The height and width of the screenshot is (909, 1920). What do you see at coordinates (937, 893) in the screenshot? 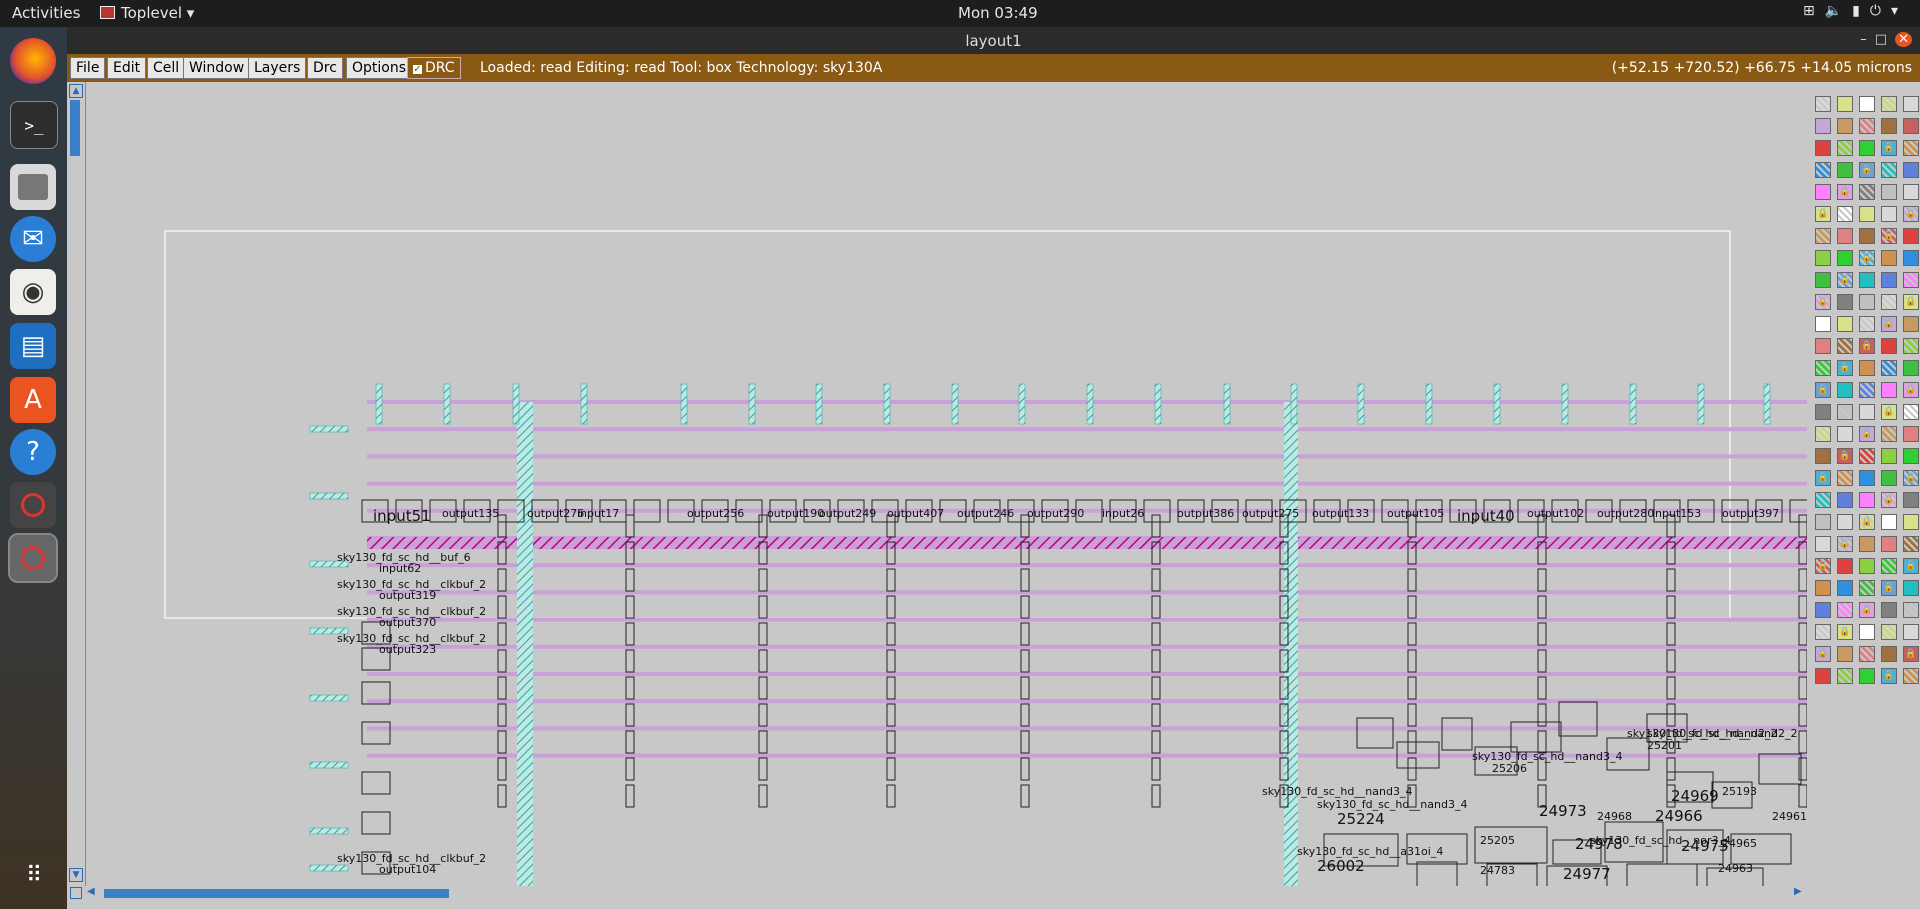
I see `horizontal-scrollbar: ◀ ▶` at bounding box center [937, 893].